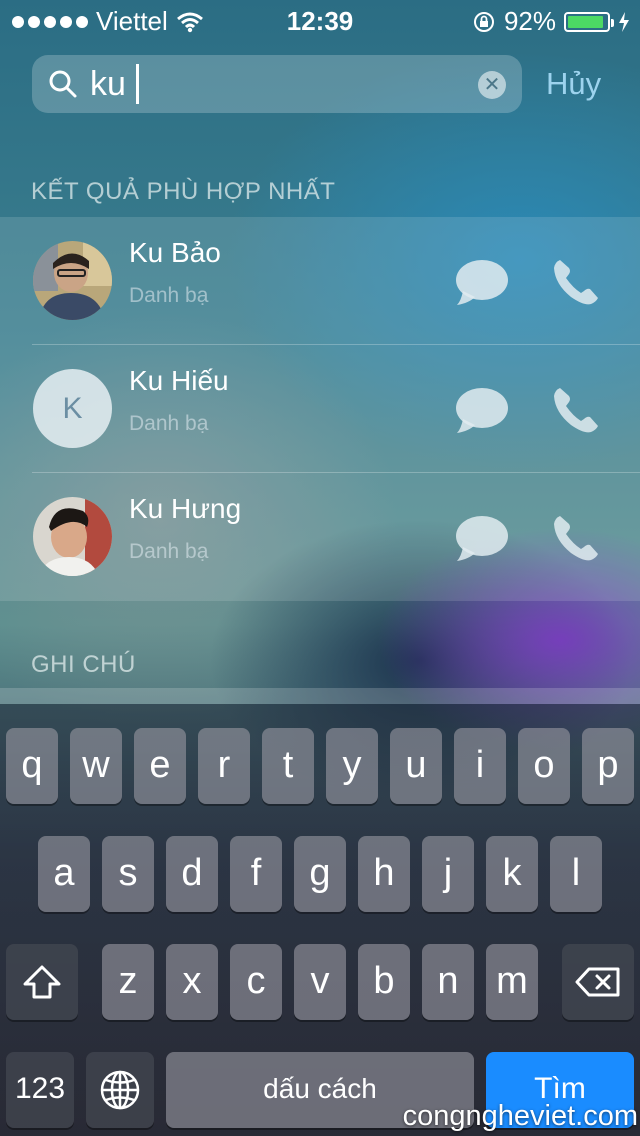 The width and height of the screenshot is (640, 1136). What do you see at coordinates (352, 766) in the screenshot?
I see `key-y: y` at bounding box center [352, 766].